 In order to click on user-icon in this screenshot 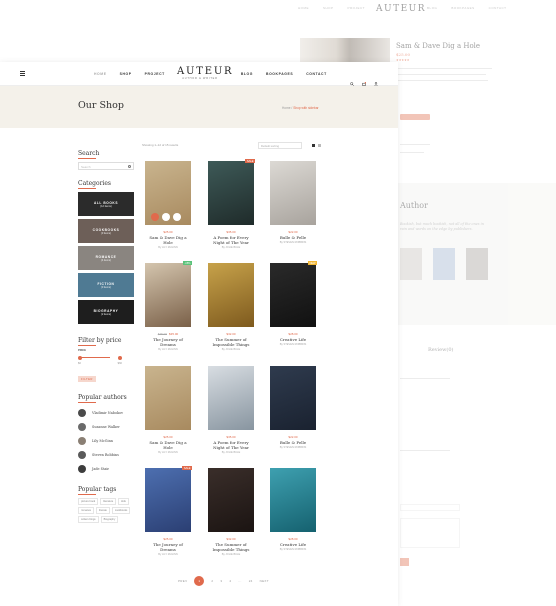, I will do `click(376, 78)`.